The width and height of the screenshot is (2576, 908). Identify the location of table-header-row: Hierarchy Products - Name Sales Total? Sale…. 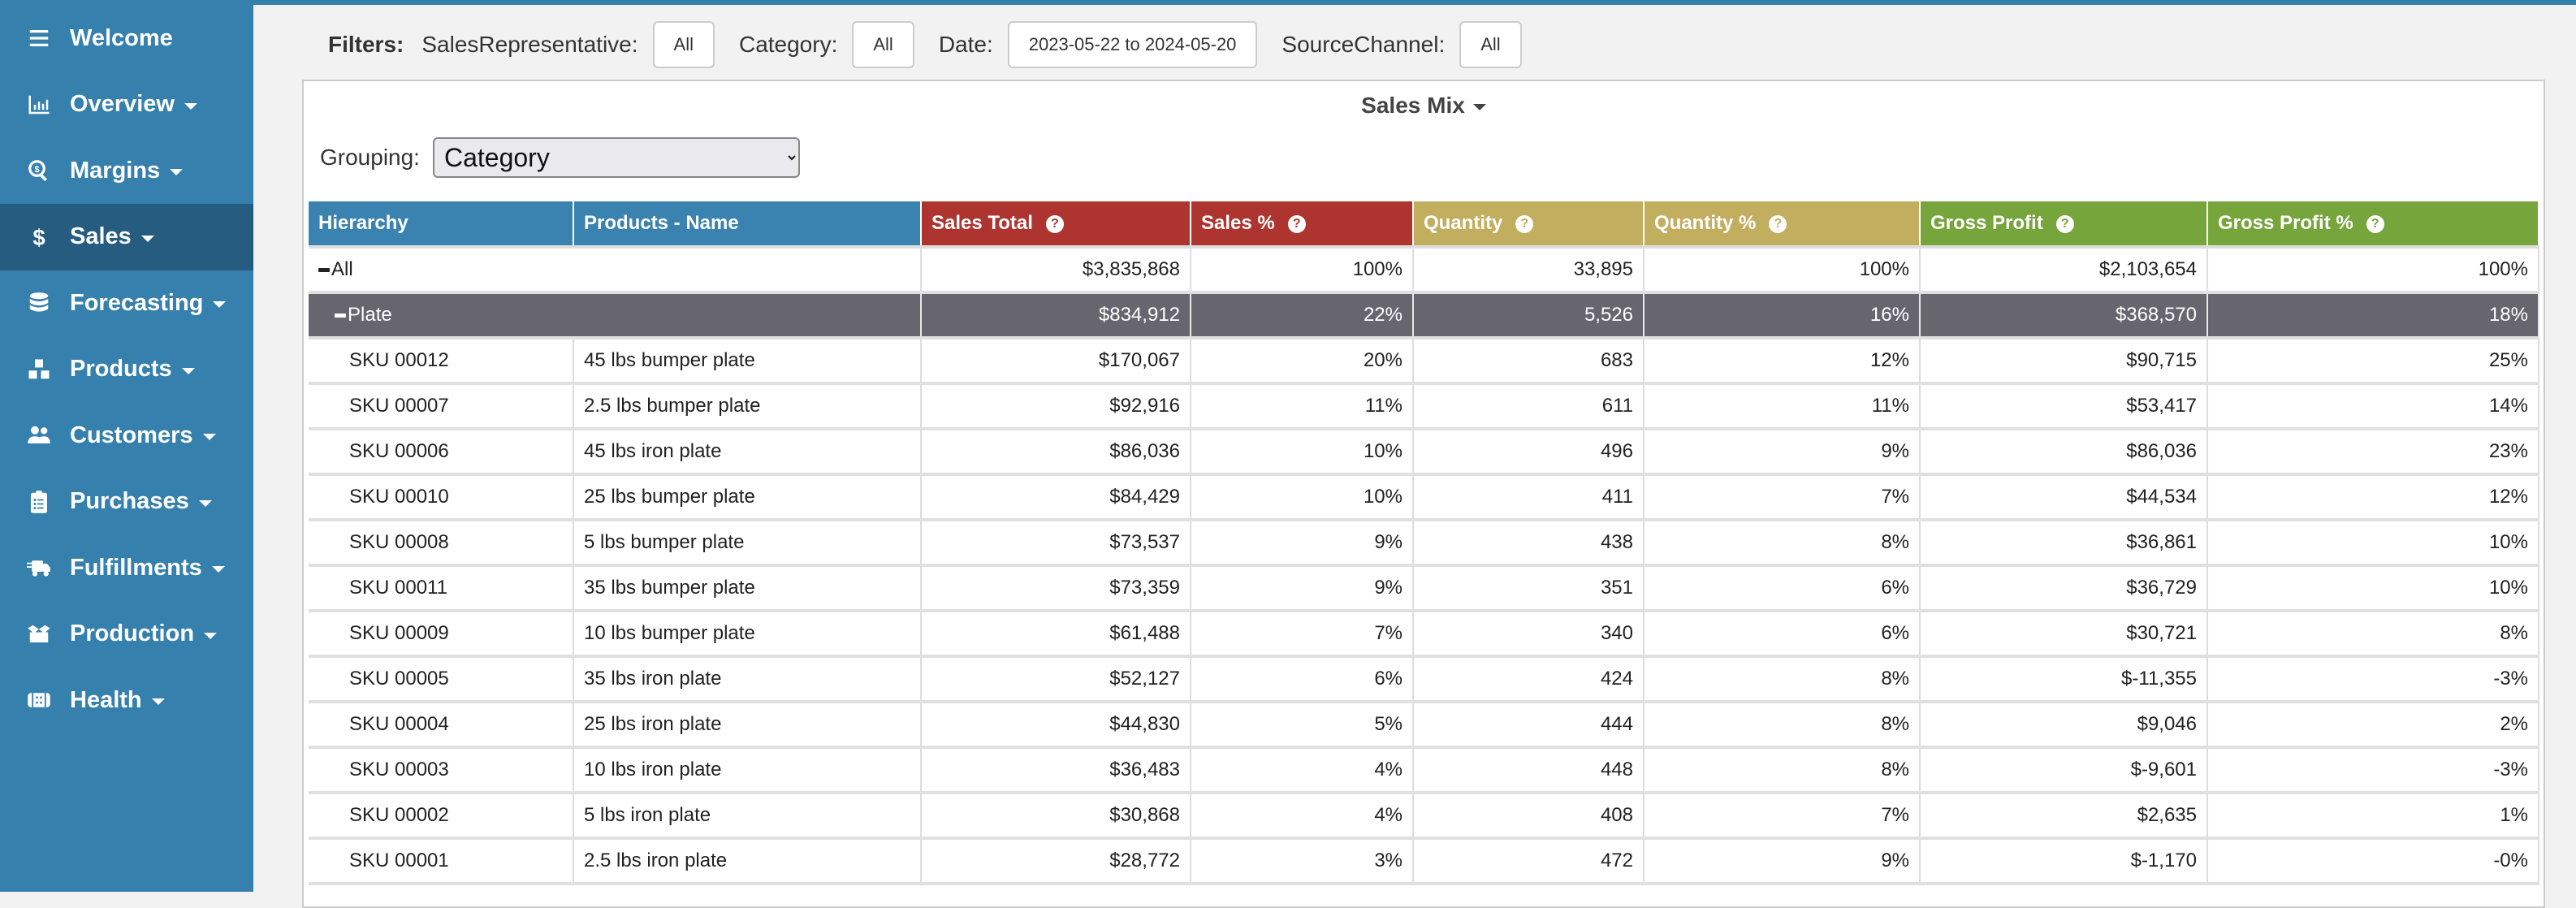
(1424, 225).